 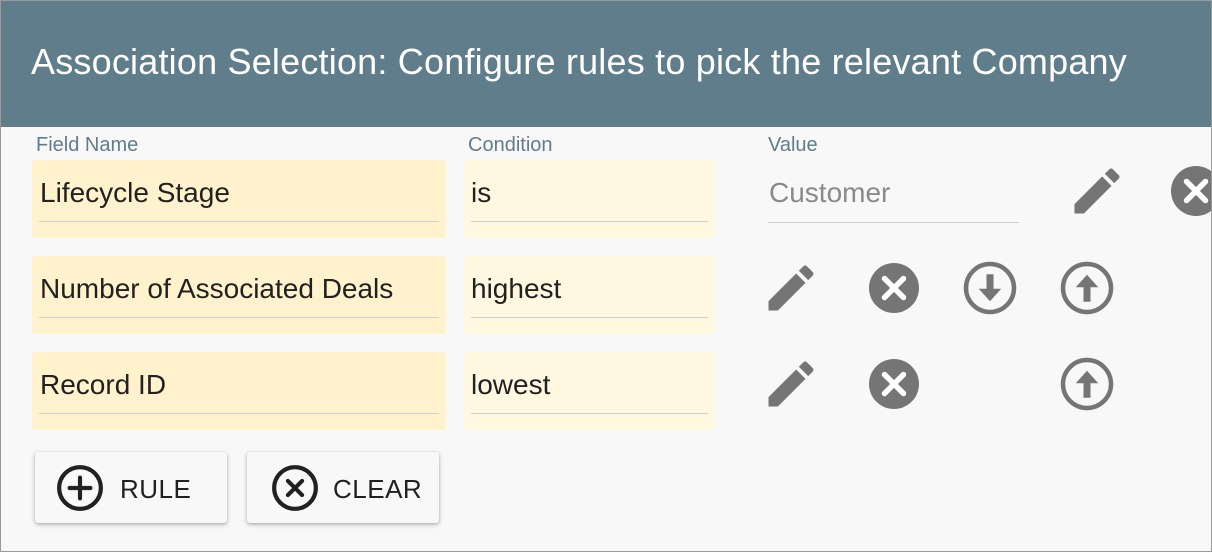 I want to click on rule-2-remove-button, so click(x=894, y=288).